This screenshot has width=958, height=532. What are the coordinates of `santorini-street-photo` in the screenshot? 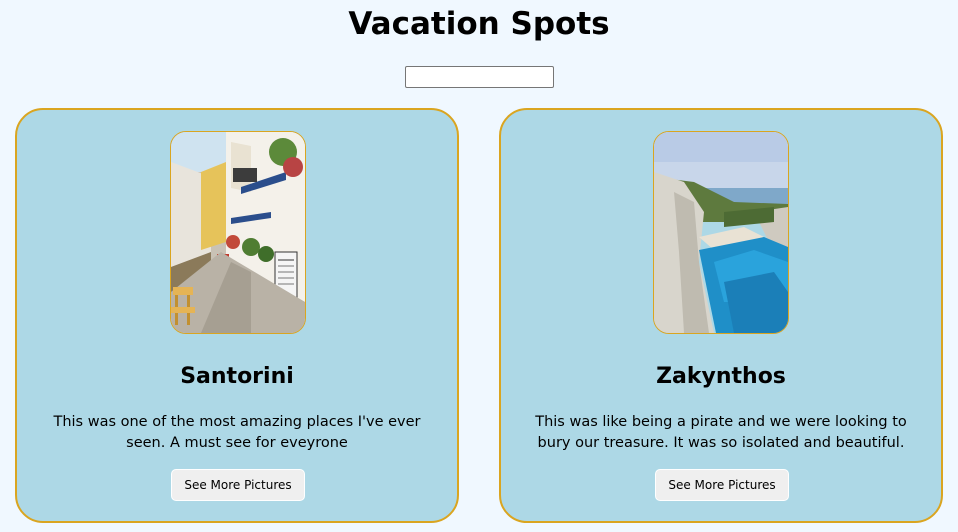 It's located at (238, 232).